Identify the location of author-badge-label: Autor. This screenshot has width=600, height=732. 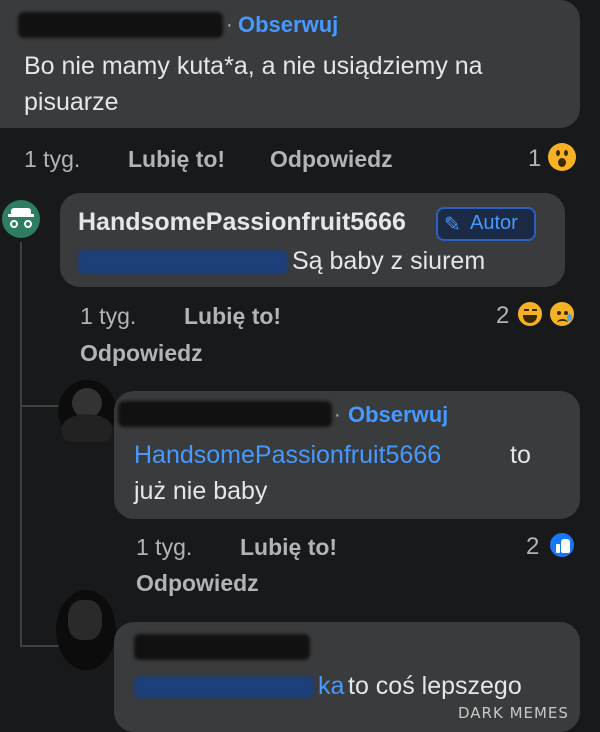
(494, 223).